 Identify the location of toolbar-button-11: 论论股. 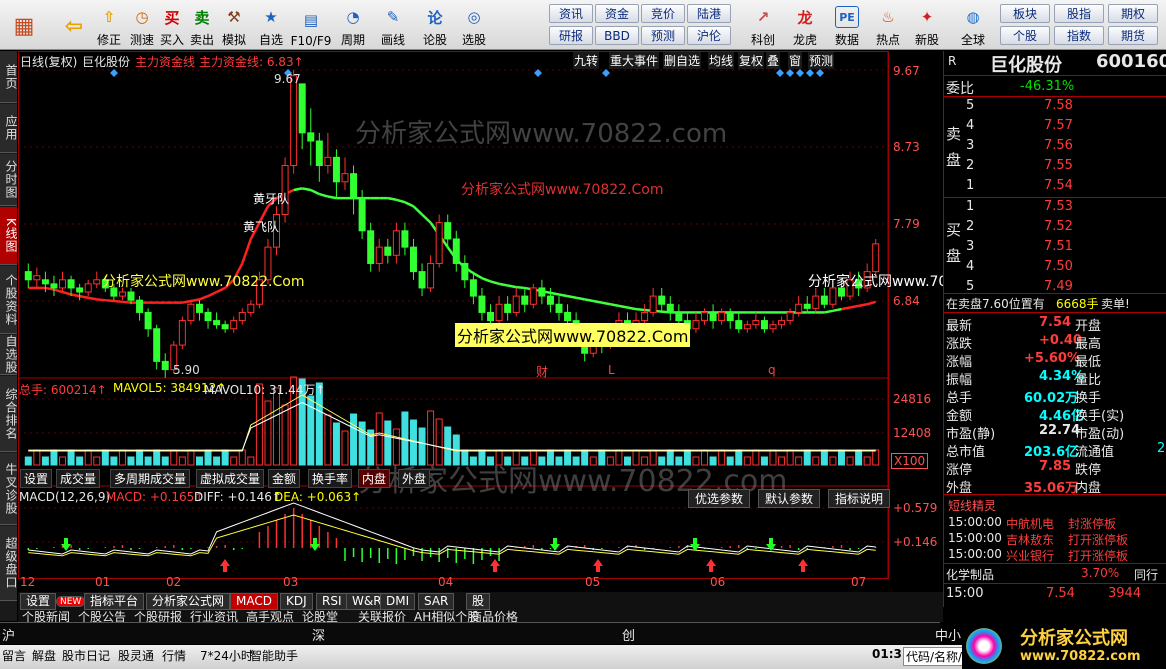
(435, 25).